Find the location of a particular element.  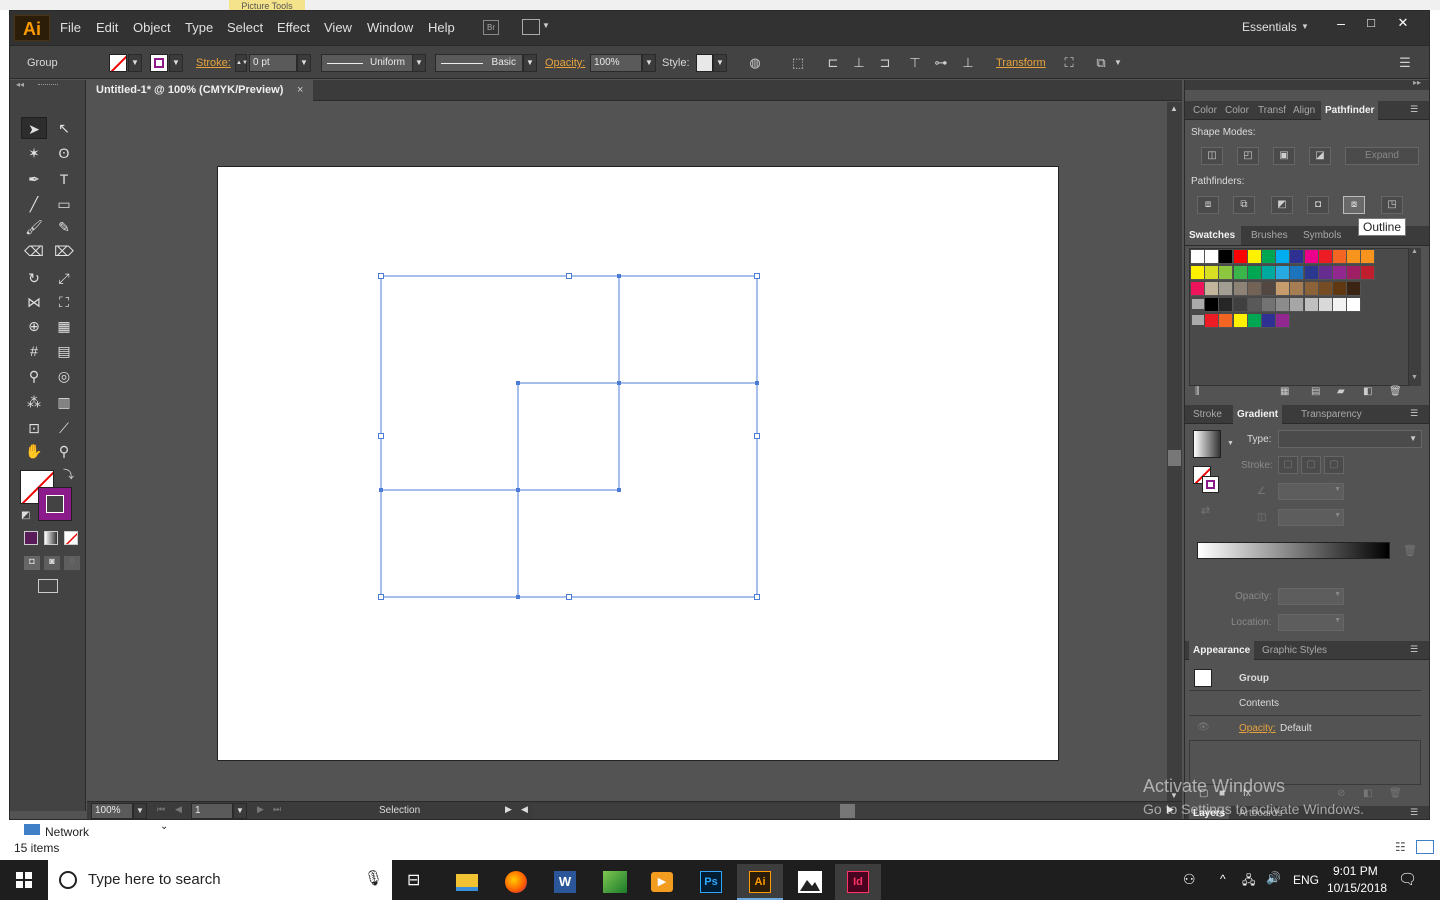

microphone-icon: 🎙 is located at coordinates (373, 878).